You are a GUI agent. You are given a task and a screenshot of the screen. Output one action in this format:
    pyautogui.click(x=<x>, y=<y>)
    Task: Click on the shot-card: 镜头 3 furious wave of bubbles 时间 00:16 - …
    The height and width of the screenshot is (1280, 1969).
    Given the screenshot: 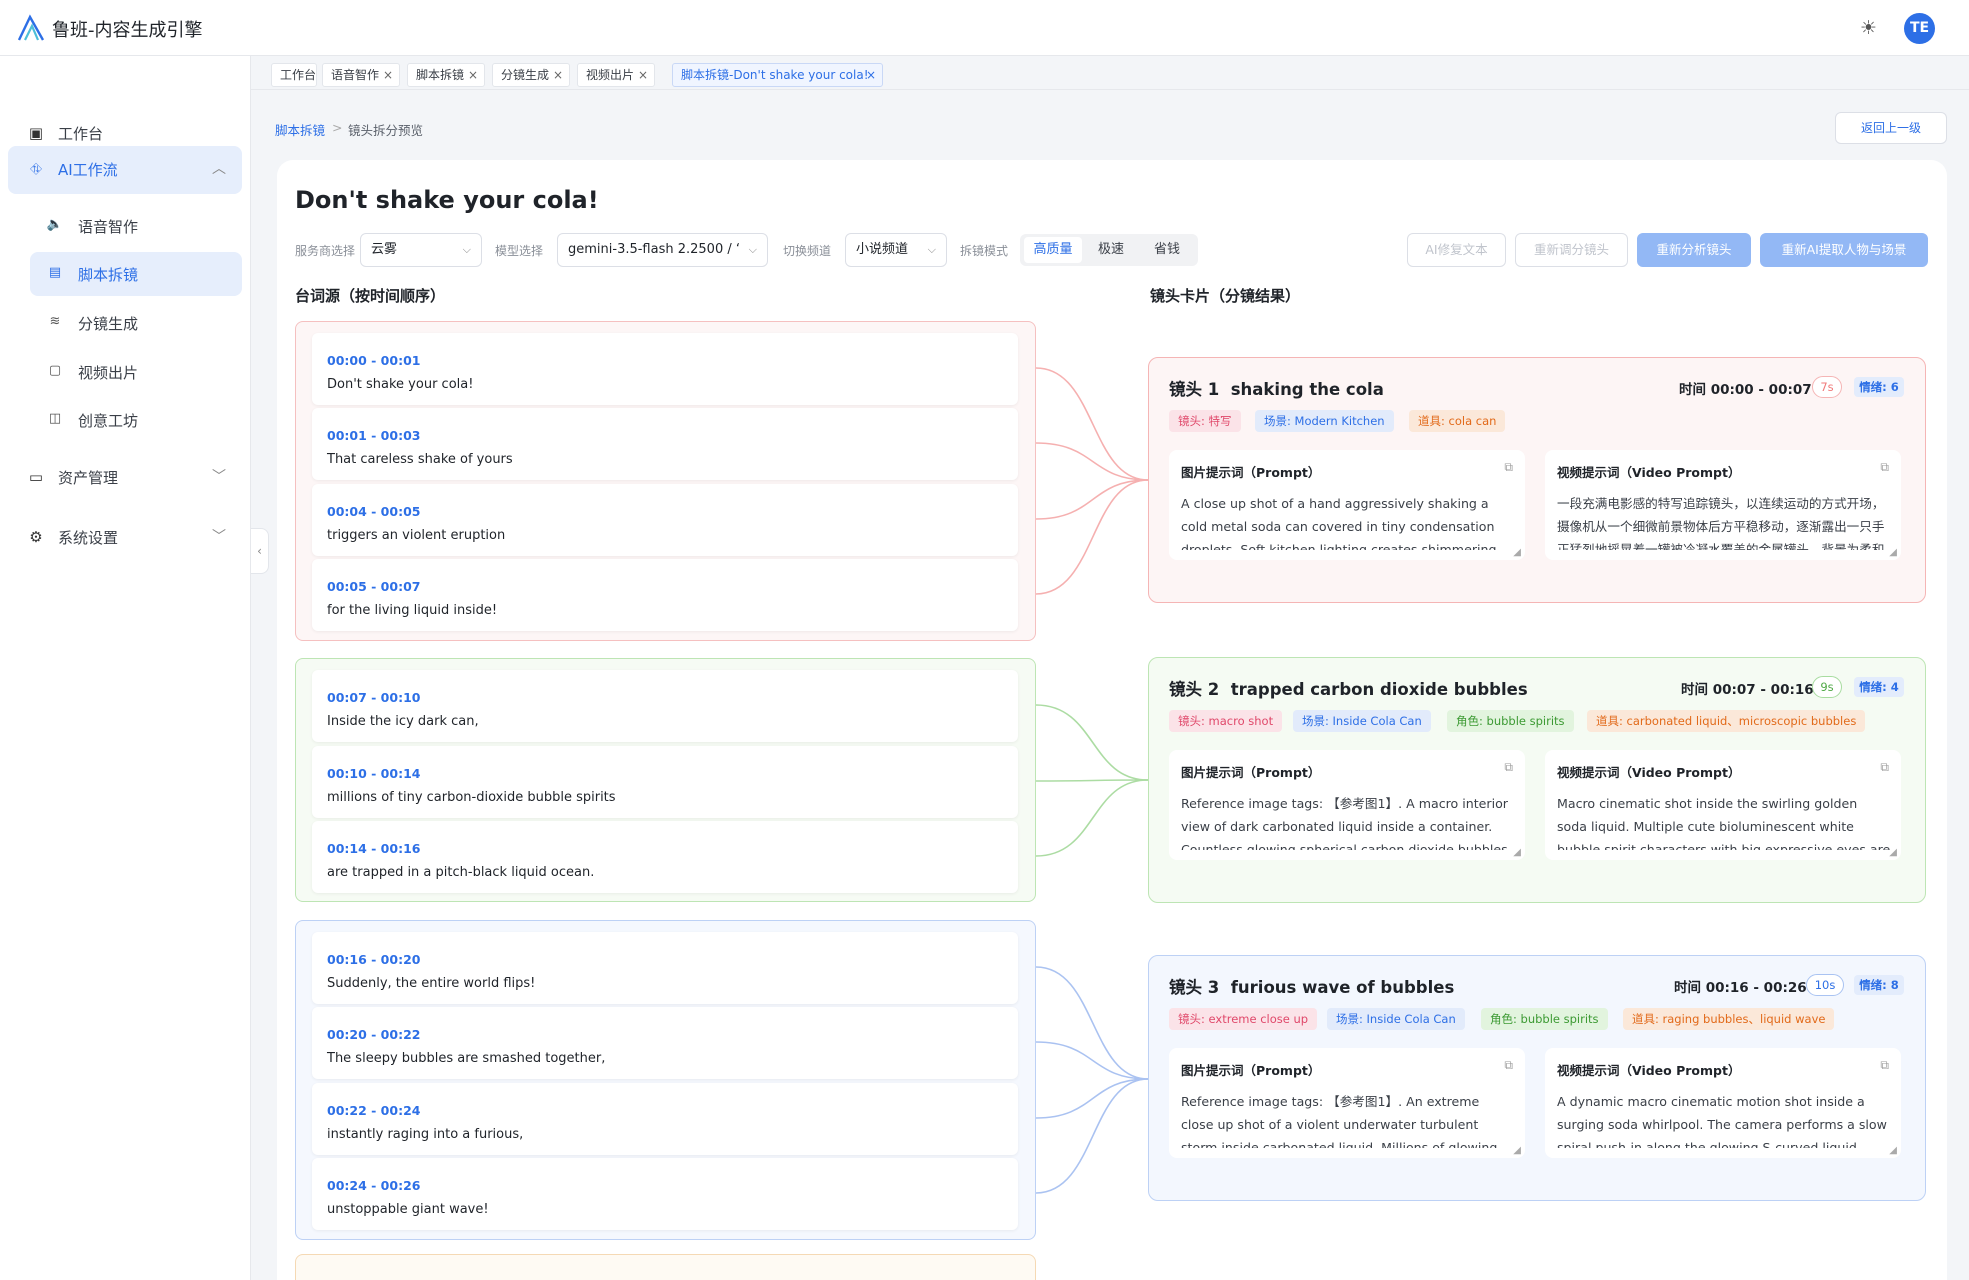 What is the action you would take?
    pyautogui.click(x=1537, y=1078)
    